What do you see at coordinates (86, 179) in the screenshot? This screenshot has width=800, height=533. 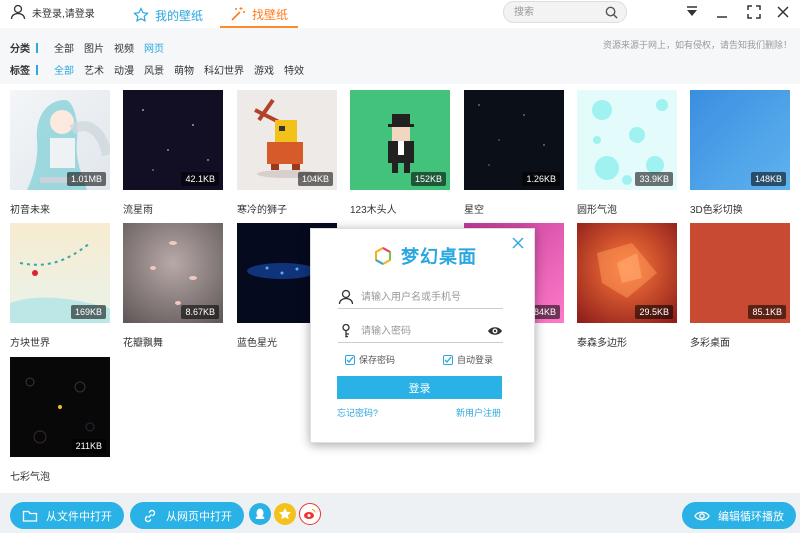 I see `file-size-badge: 1.01MB` at bounding box center [86, 179].